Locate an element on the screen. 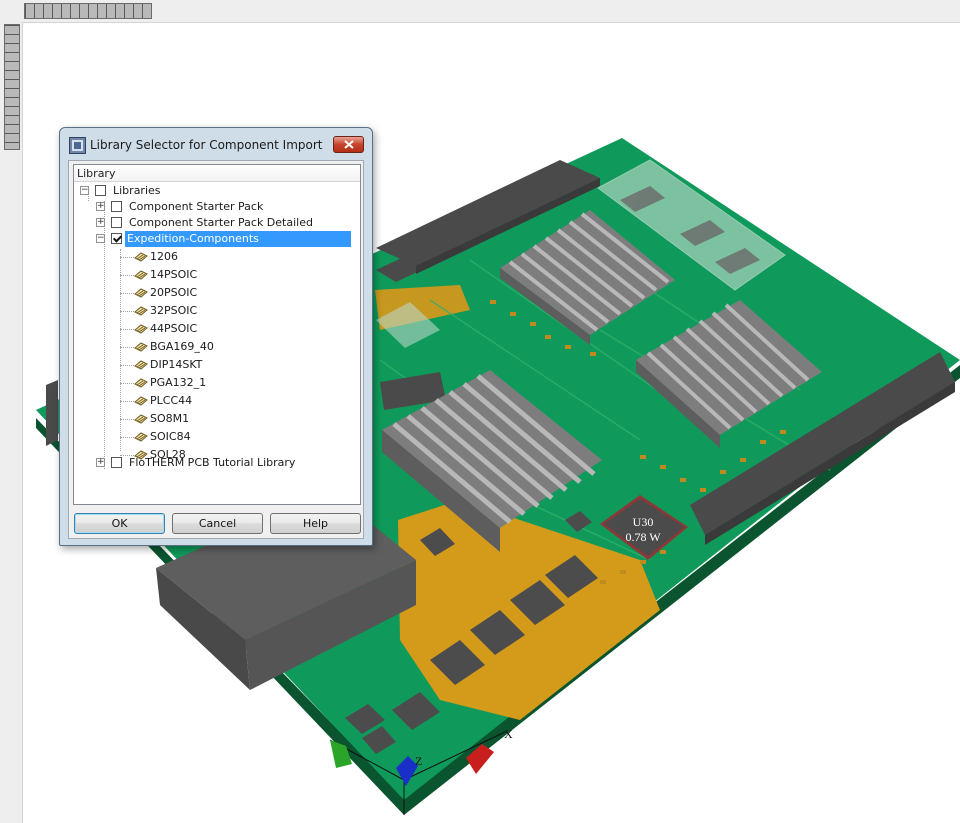 This screenshot has height=823, width=960. ok-button: OK is located at coordinates (119, 523).